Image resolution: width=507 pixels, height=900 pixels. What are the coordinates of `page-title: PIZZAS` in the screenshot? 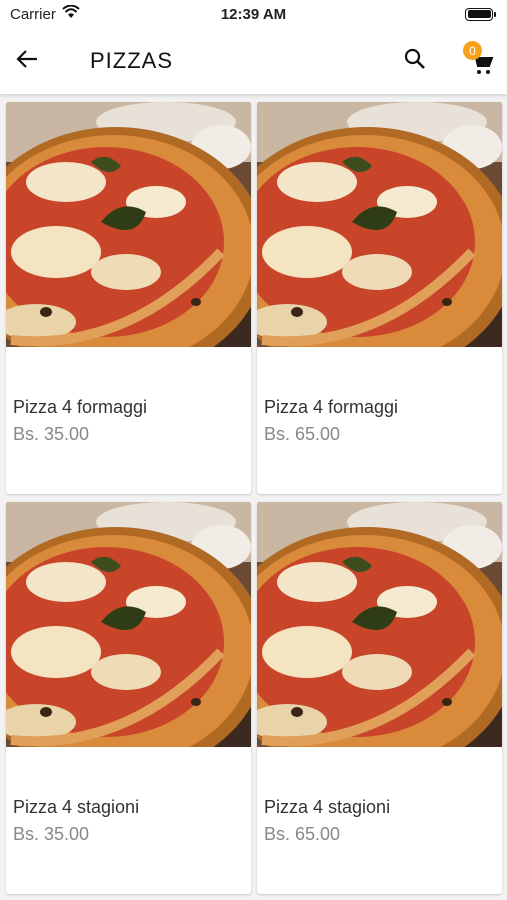 It's located at (132, 60).